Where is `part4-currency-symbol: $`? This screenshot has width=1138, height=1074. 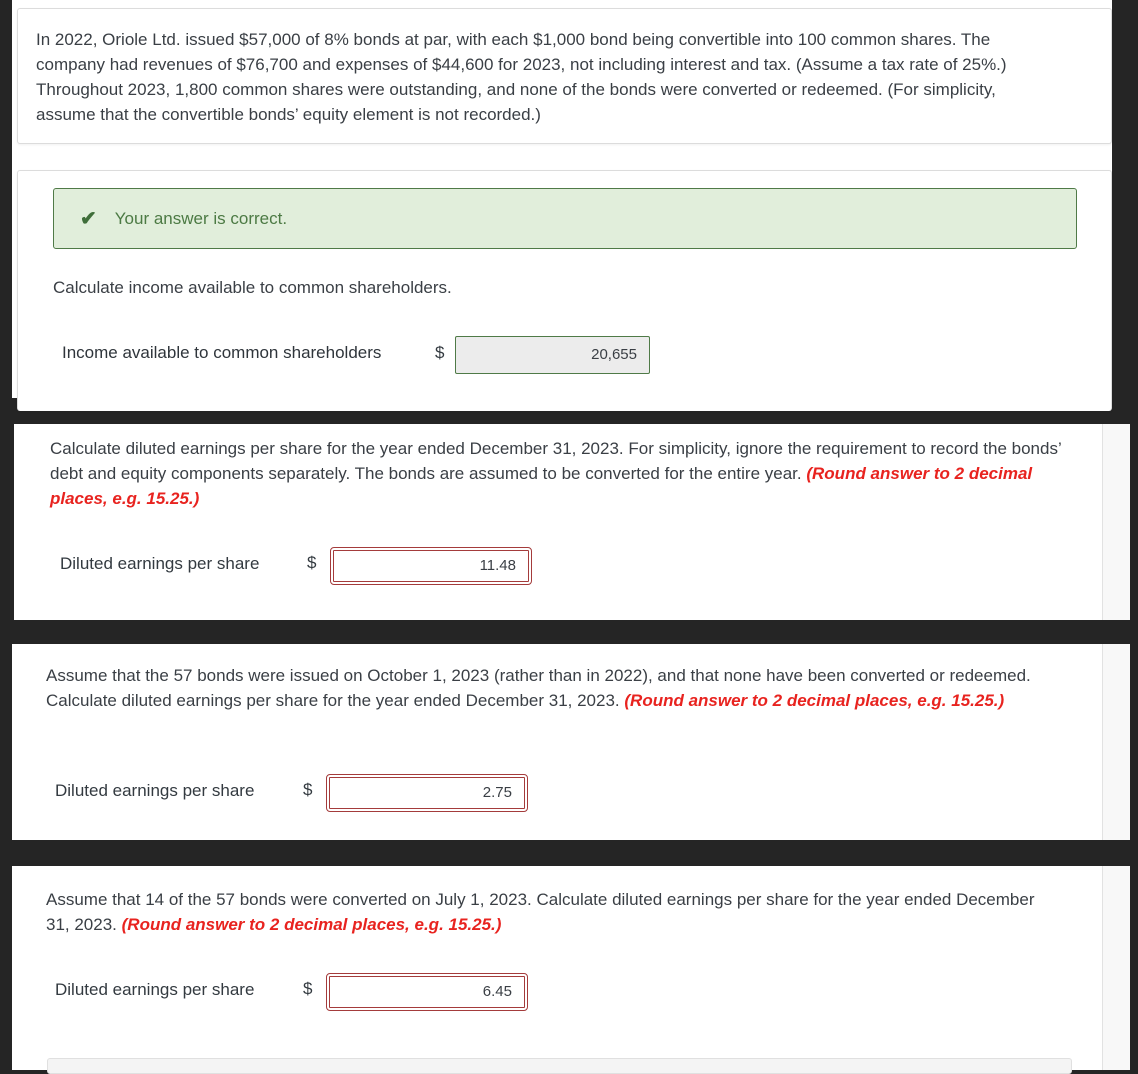 part4-currency-symbol: $ is located at coordinates (308, 988).